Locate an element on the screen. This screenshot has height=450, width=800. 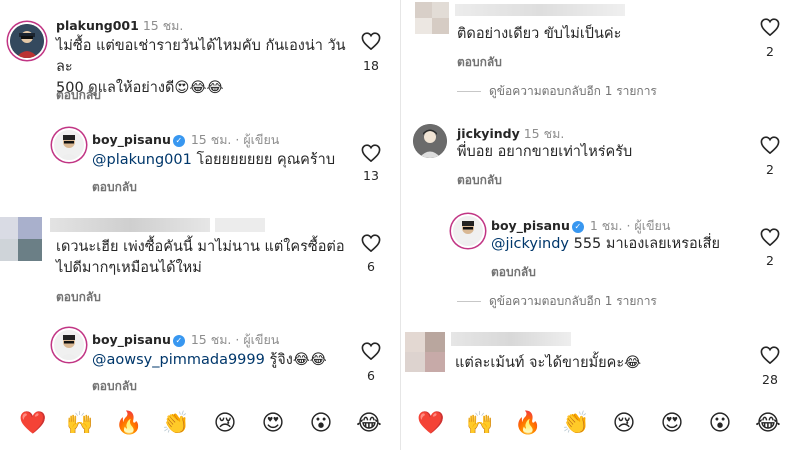
reply-text: 555 มาเองเลยเหรอเสี่ย is located at coordinates (644, 244).